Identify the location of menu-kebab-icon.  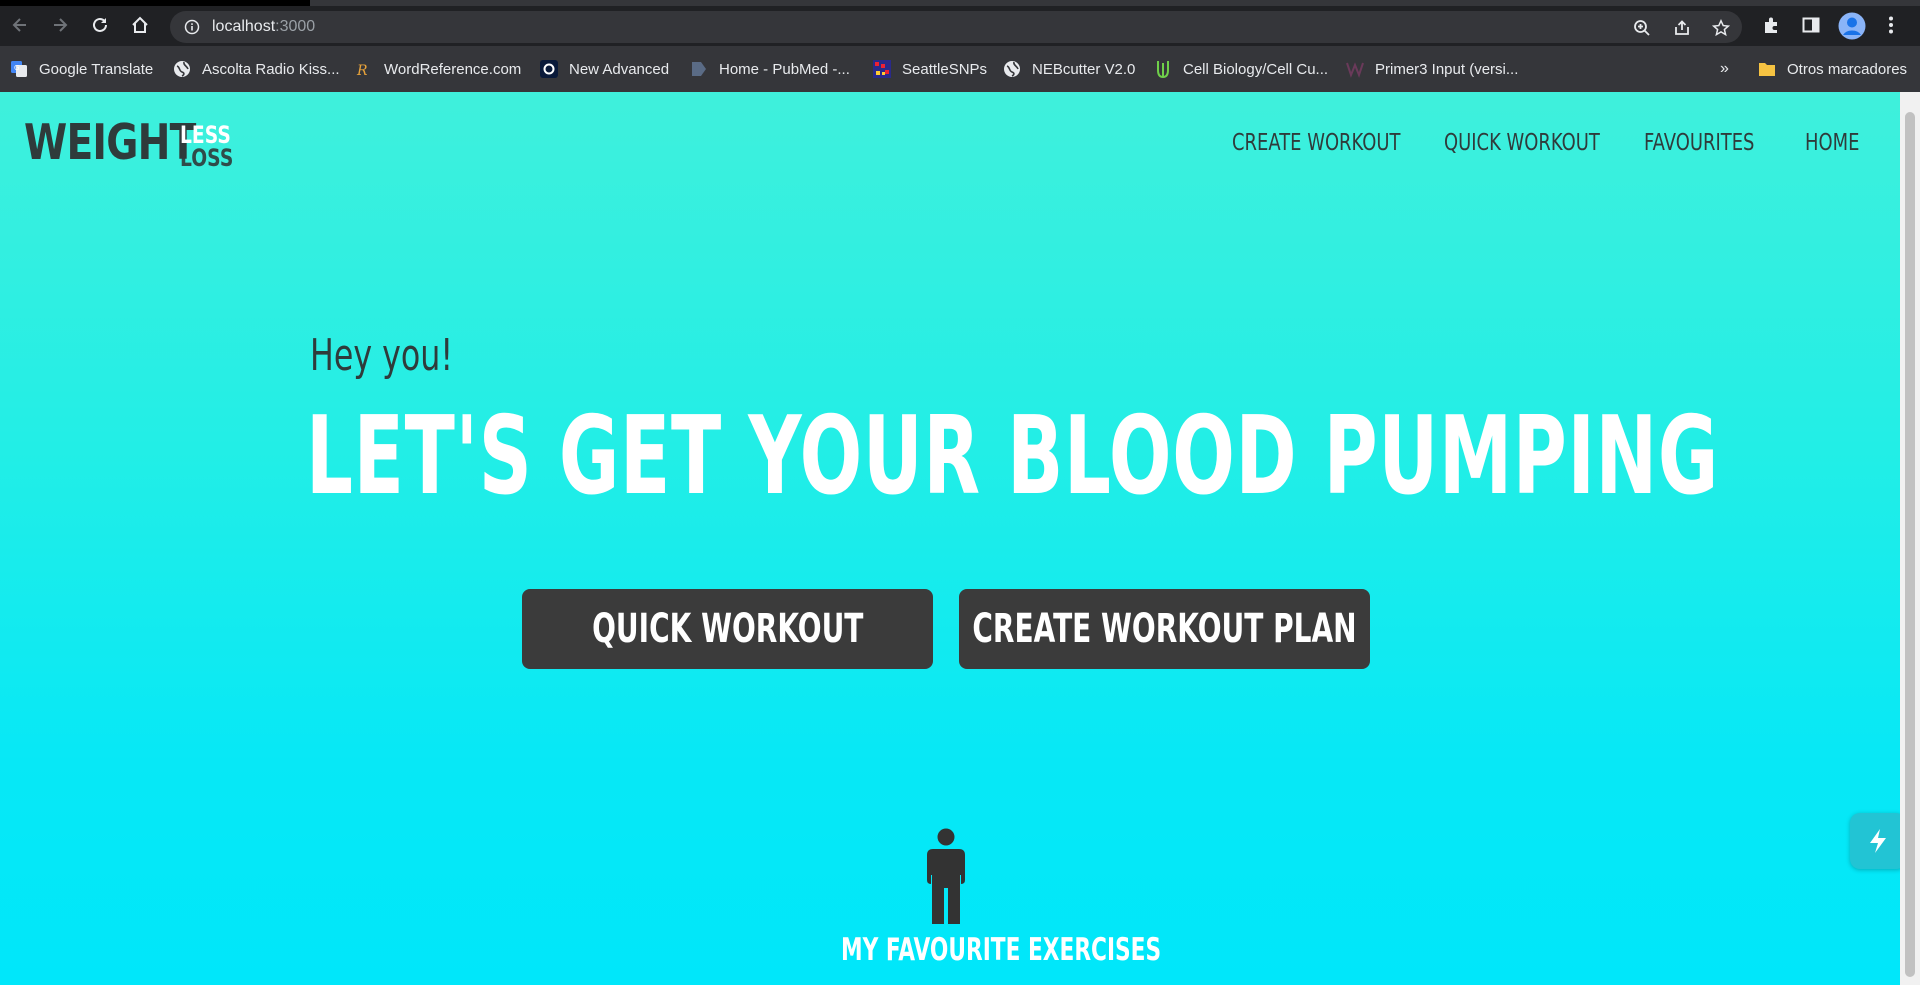
(1891, 25).